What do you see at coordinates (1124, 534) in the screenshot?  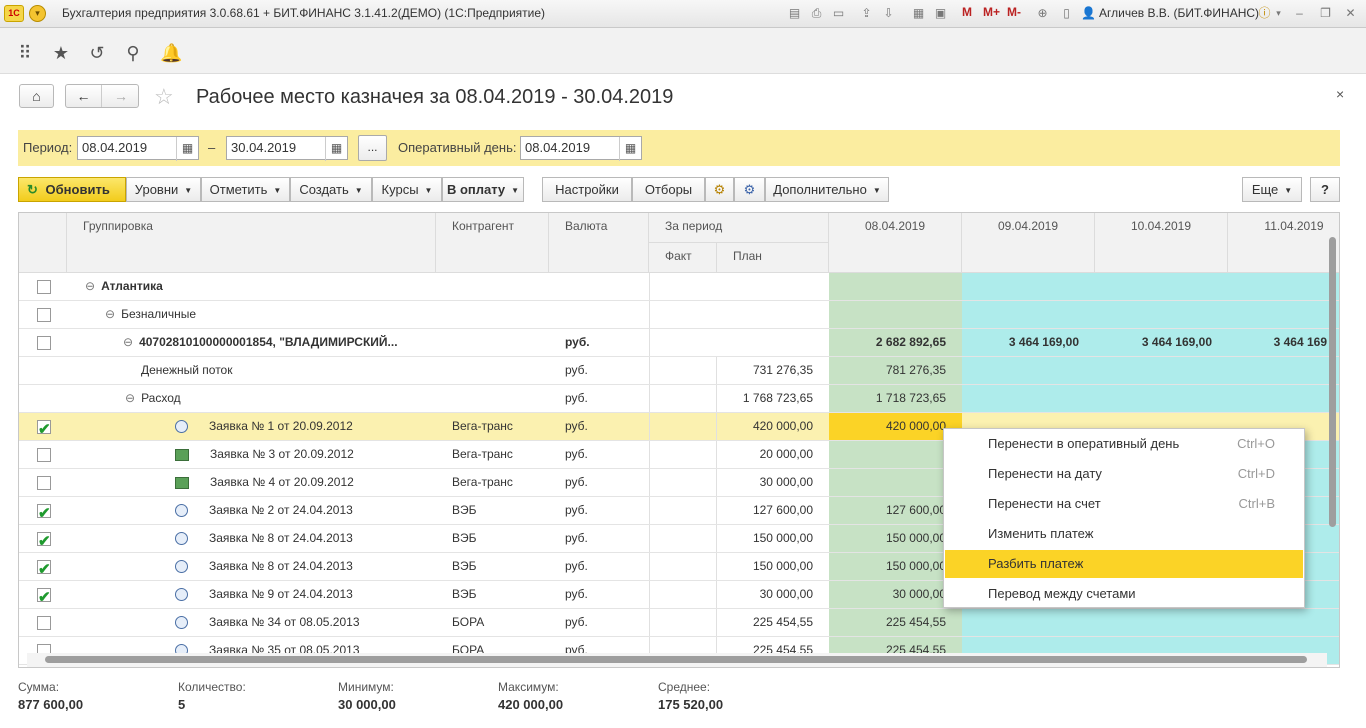 I see `context-menu-item: Изменить платеж` at bounding box center [1124, 534].